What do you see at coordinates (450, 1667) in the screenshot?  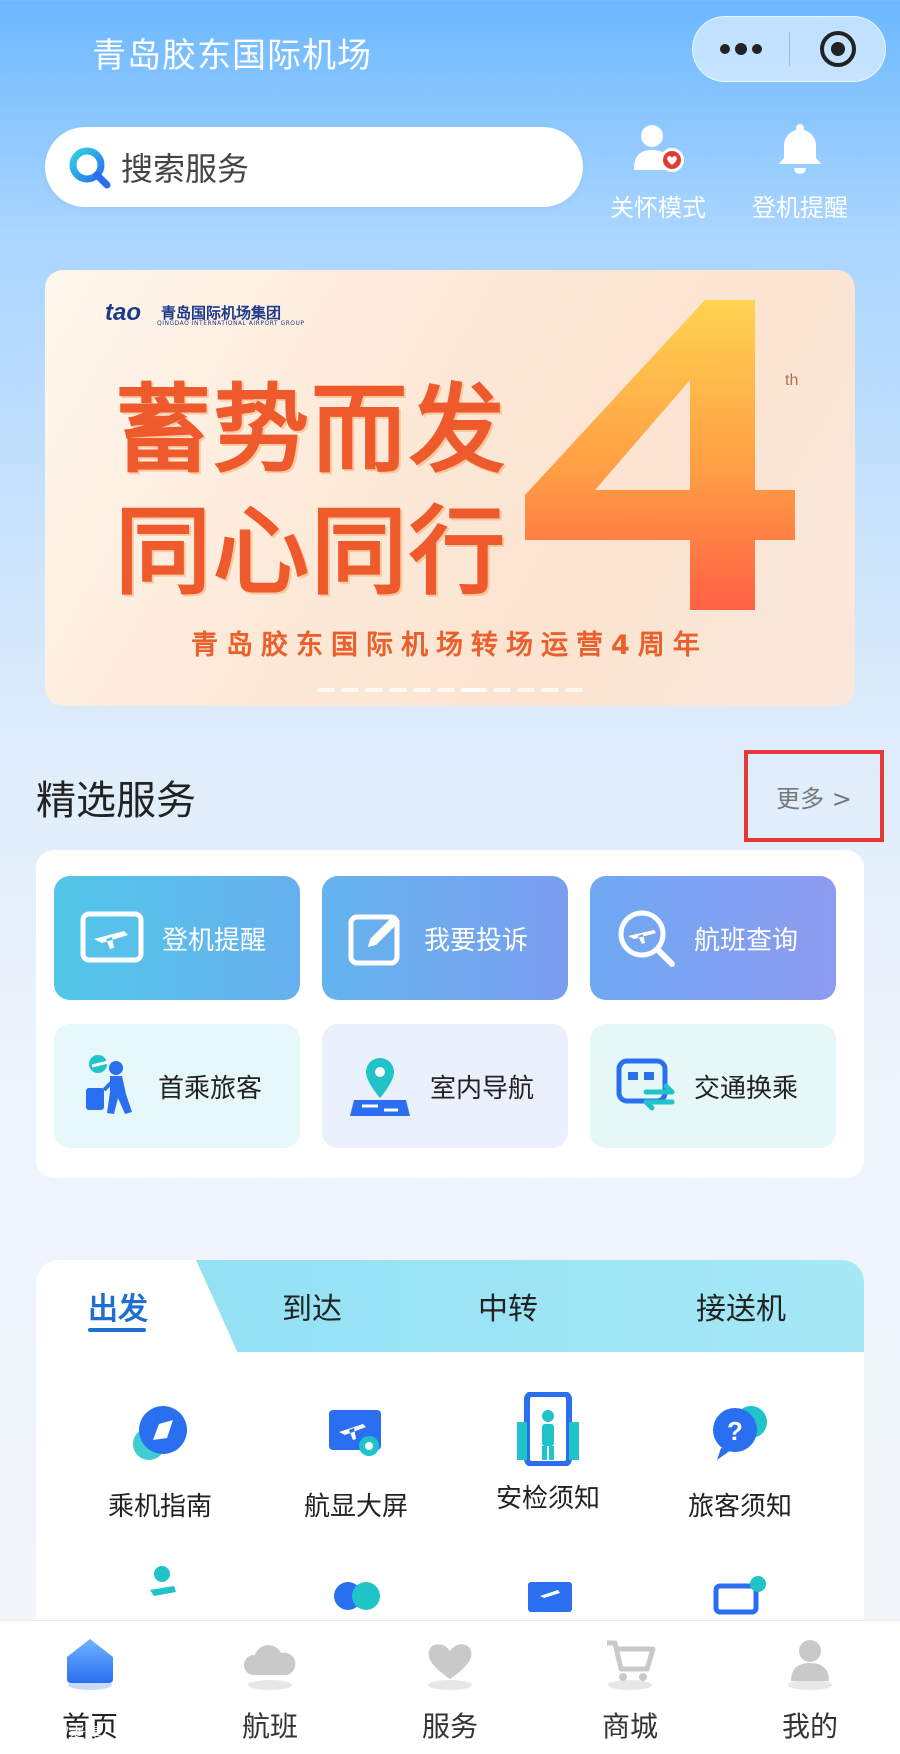 I see `heart-service-icon` at bounding box center [450, 1667].